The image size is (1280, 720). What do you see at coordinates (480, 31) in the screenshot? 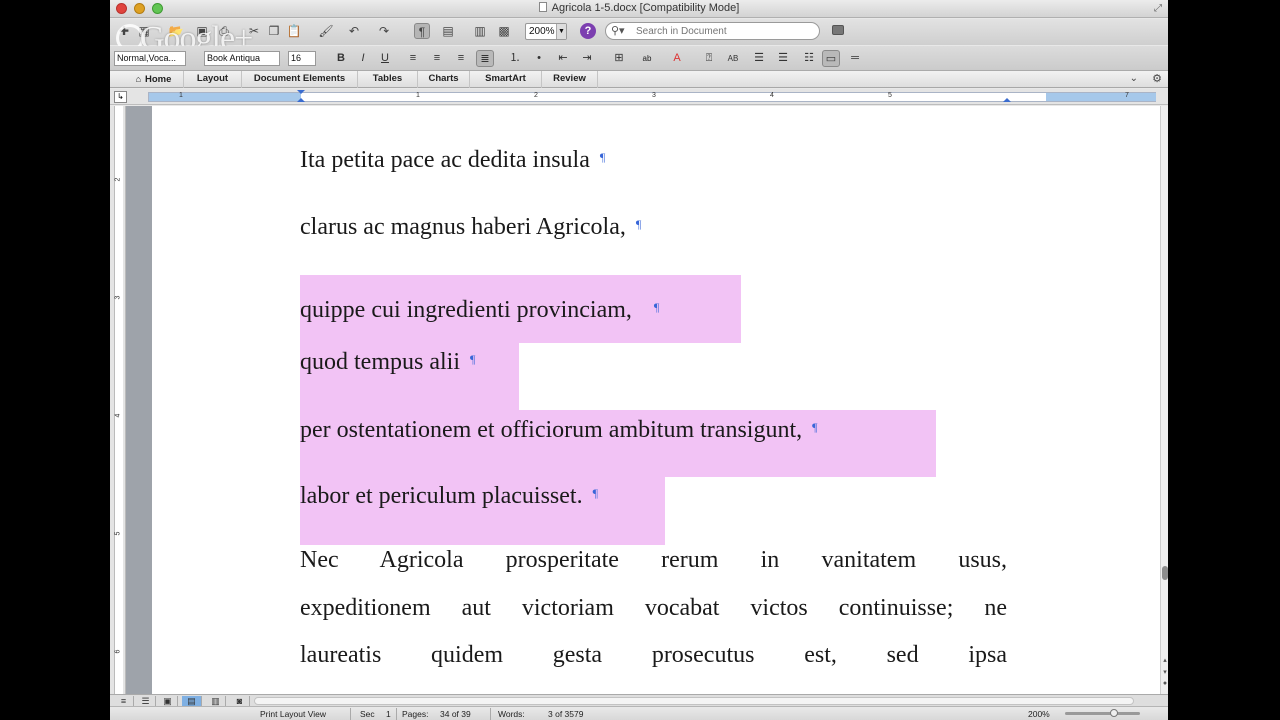
I see `gallery-icon: ▥` at bounding box center [480, 31].